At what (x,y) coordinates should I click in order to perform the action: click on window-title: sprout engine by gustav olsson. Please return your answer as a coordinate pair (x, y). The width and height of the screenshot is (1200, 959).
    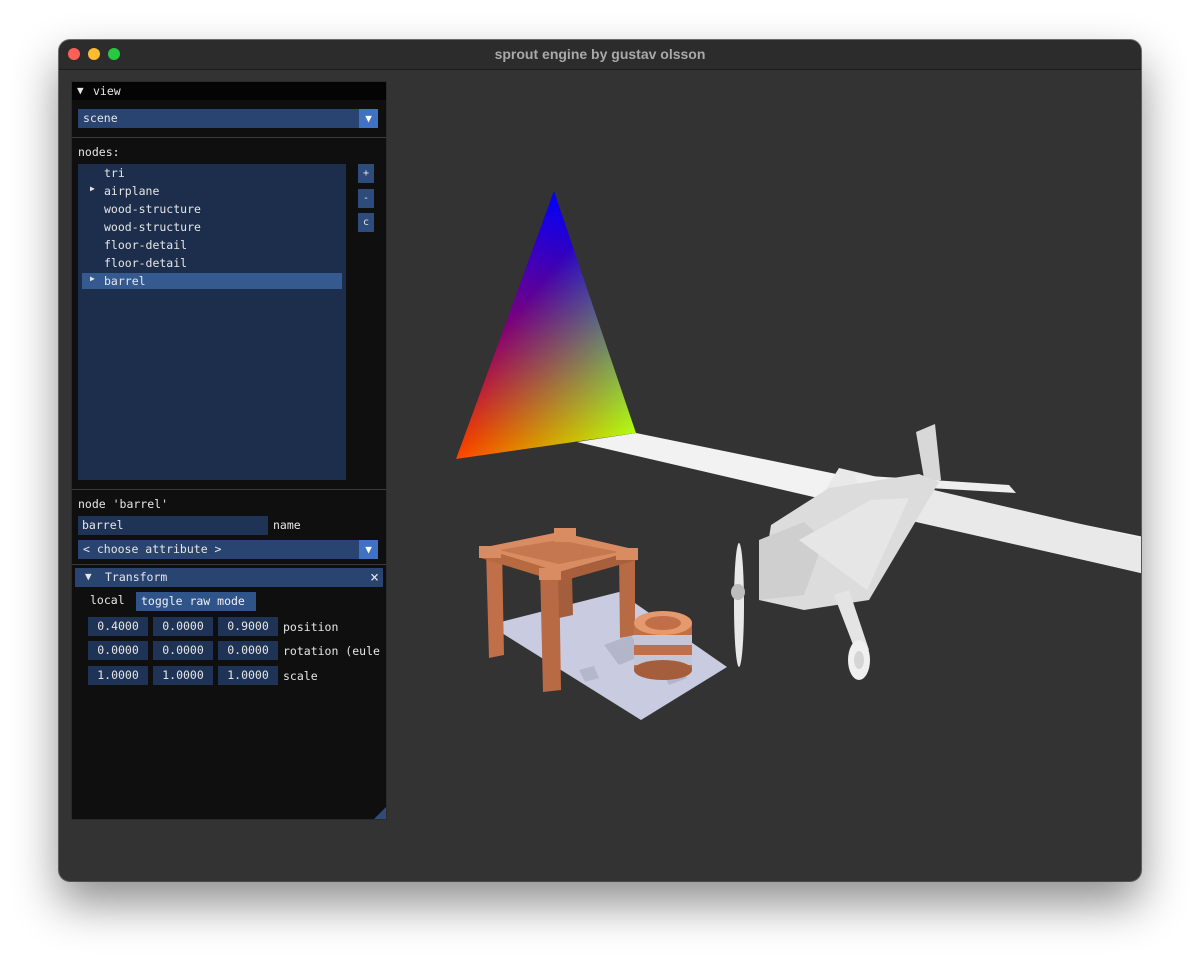
    Looking at the image, I should click on (600, 54).